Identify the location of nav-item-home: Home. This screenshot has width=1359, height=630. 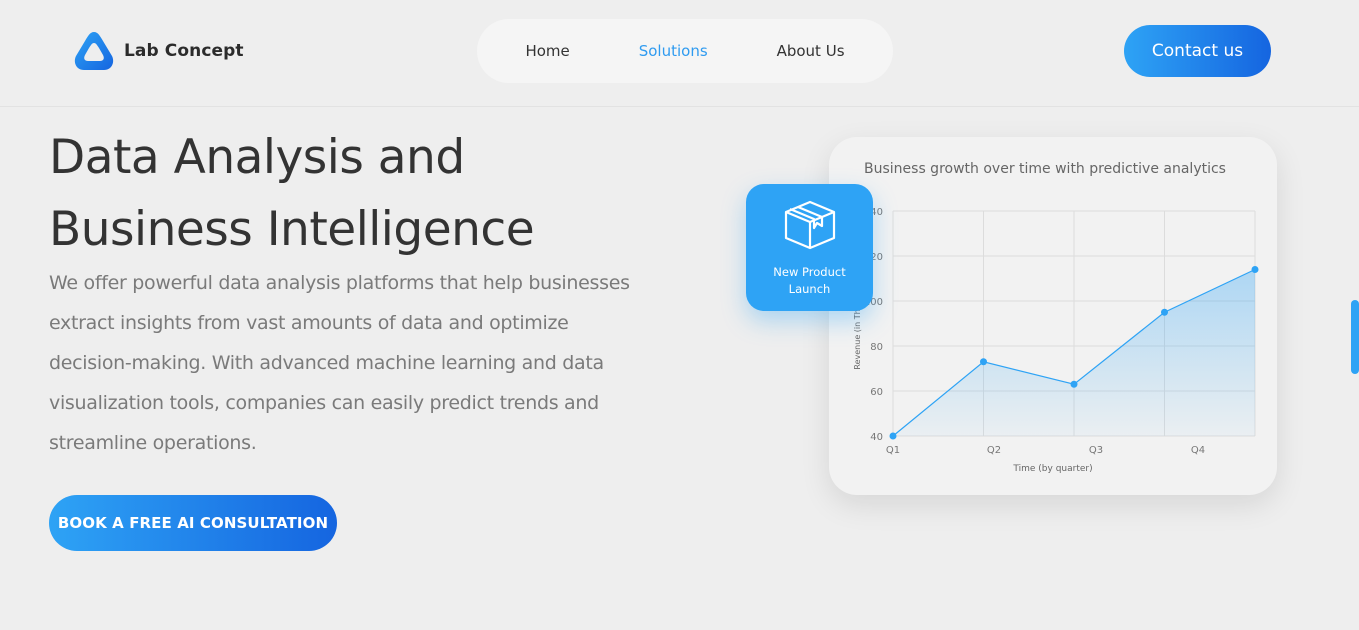
(547, 51).